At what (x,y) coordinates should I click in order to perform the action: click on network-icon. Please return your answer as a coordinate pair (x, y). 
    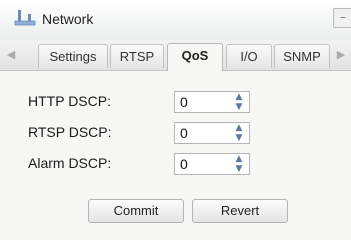
    Looking at the image, I should click on (25, 18).